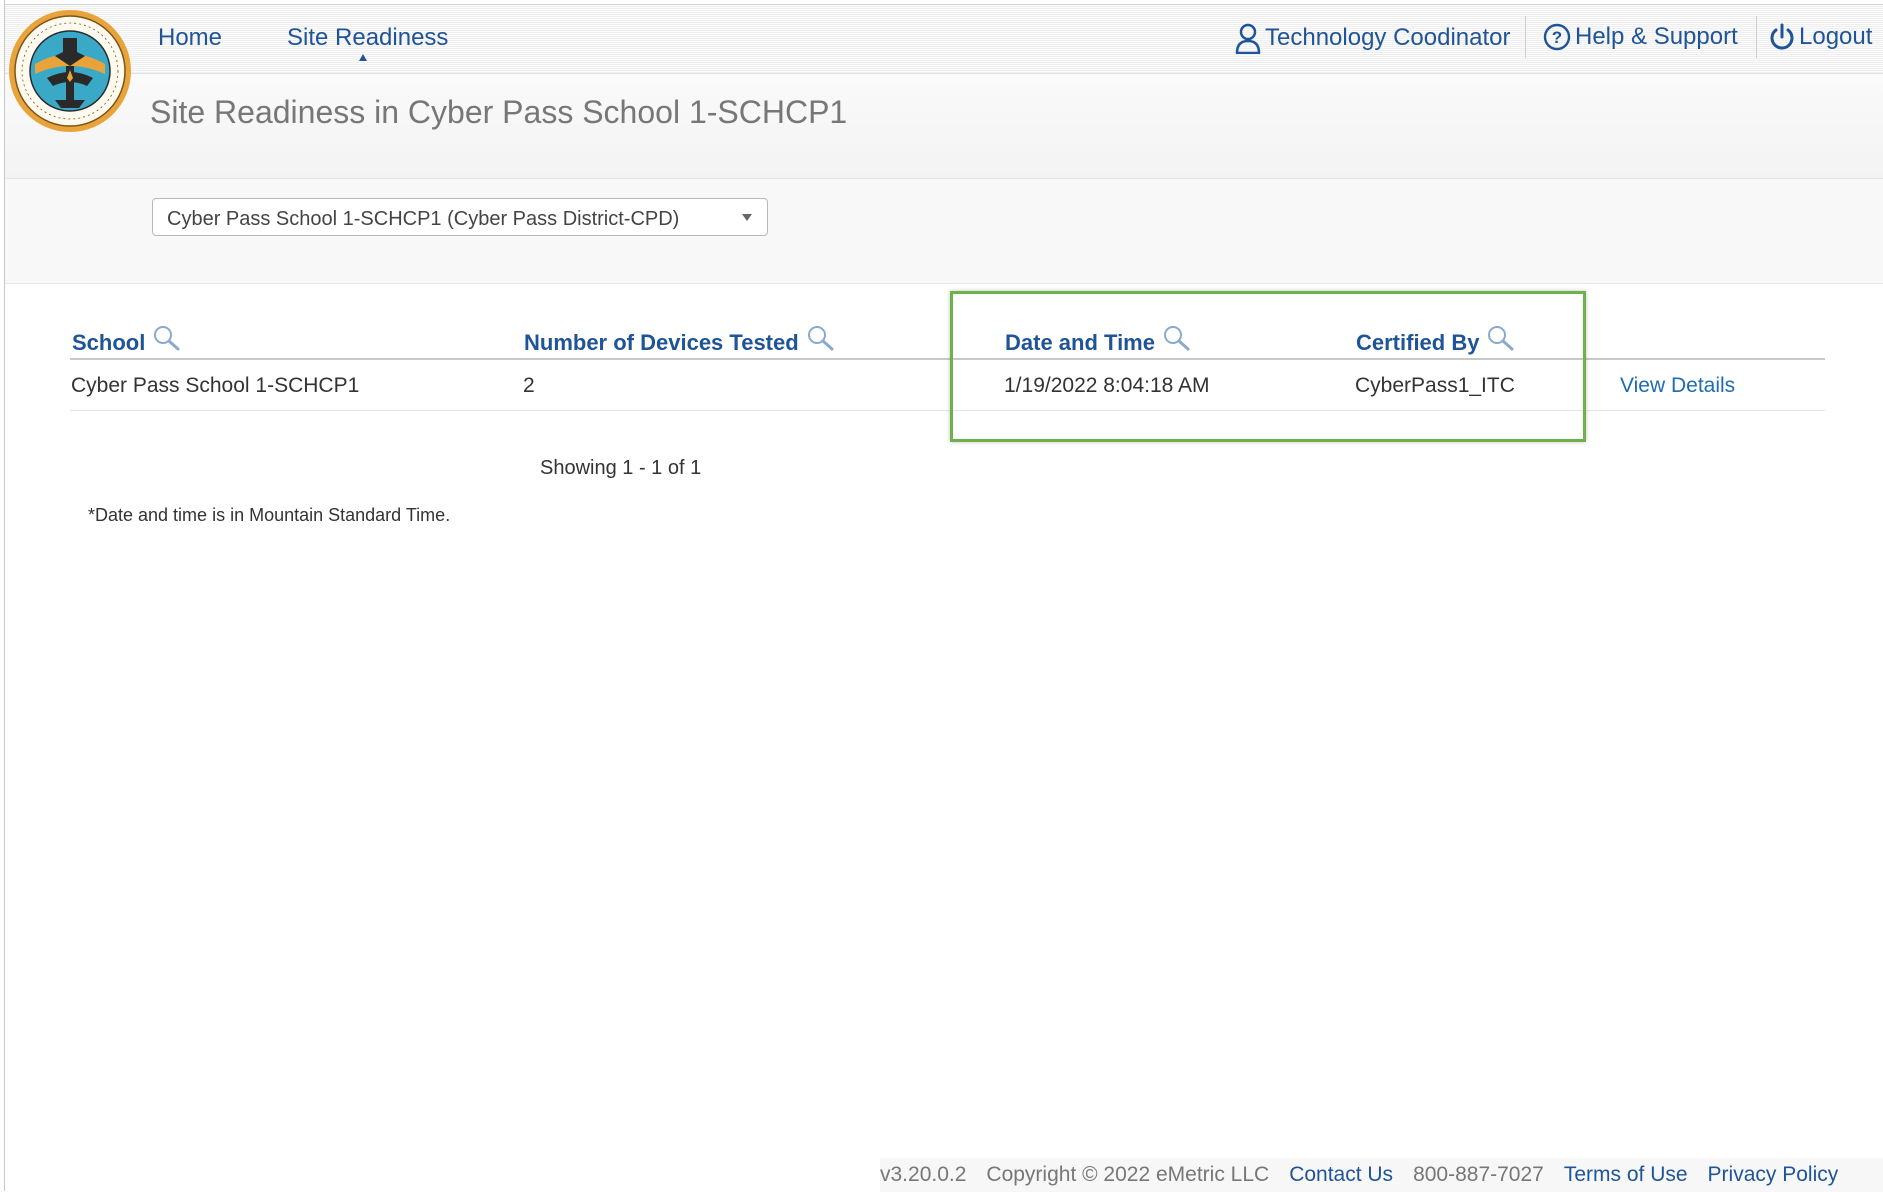  Describe the element at coordinates (1341, 1175) in the screenshot. I see `footer-contact-link: Contact Us` at that location.